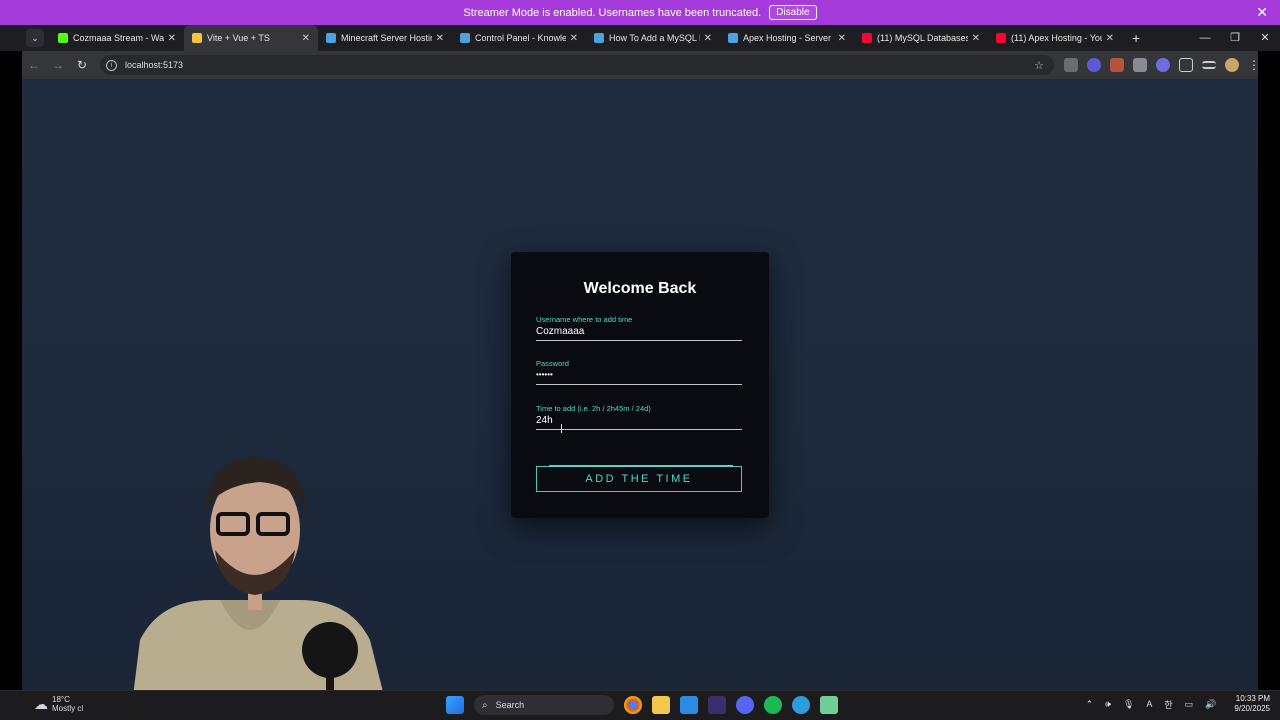  I want to click on volume-icon: 🔊, so click(1210, 704).